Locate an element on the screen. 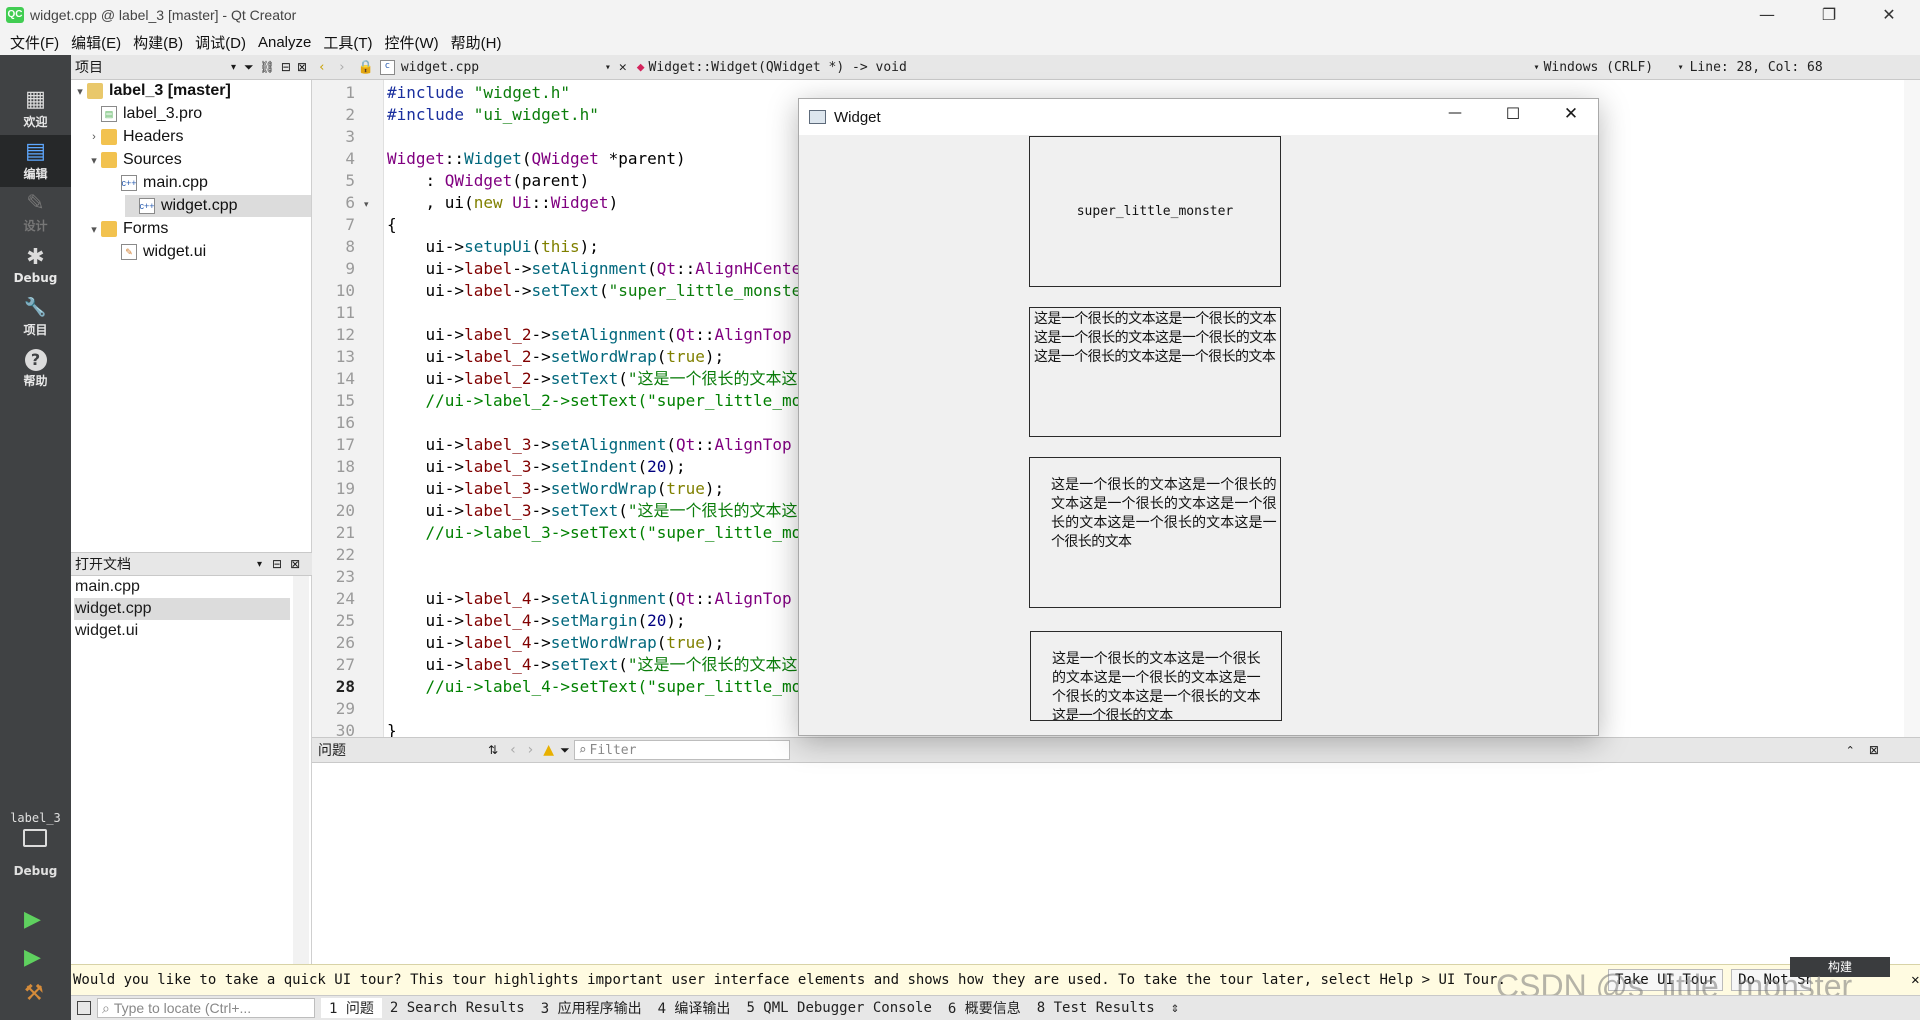 The width and height of the screenshot is (1920, 1020). code-line: ui->label_4->setMargin(20); is located at coordinates (536, 621).